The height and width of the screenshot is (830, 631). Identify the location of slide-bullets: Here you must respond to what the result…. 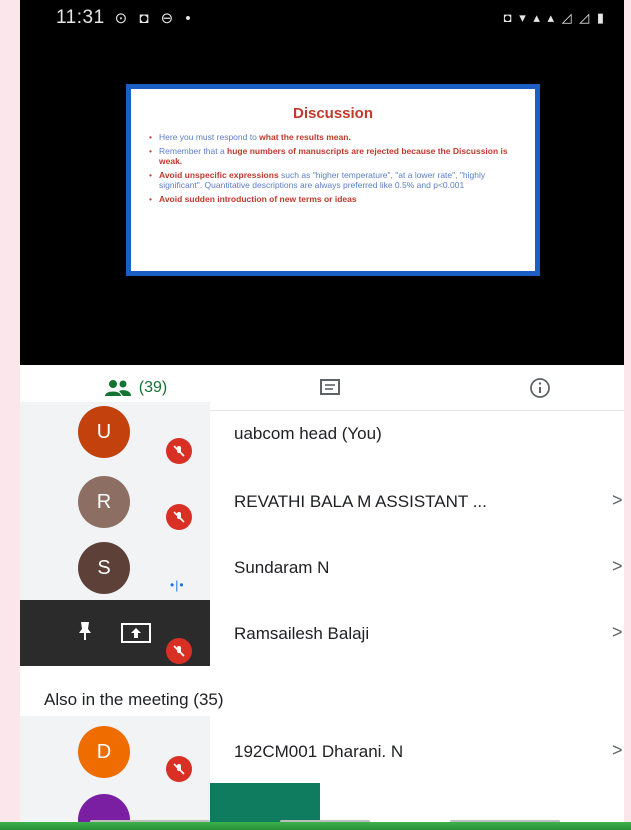
(333, 168).